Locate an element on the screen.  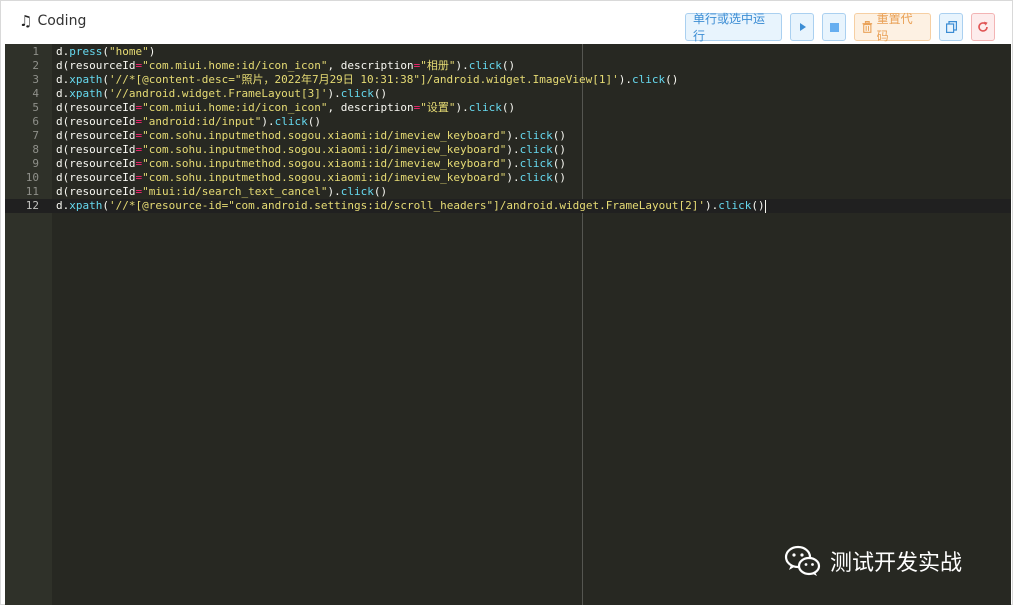
reload-button is located at coordinates (983, 27).